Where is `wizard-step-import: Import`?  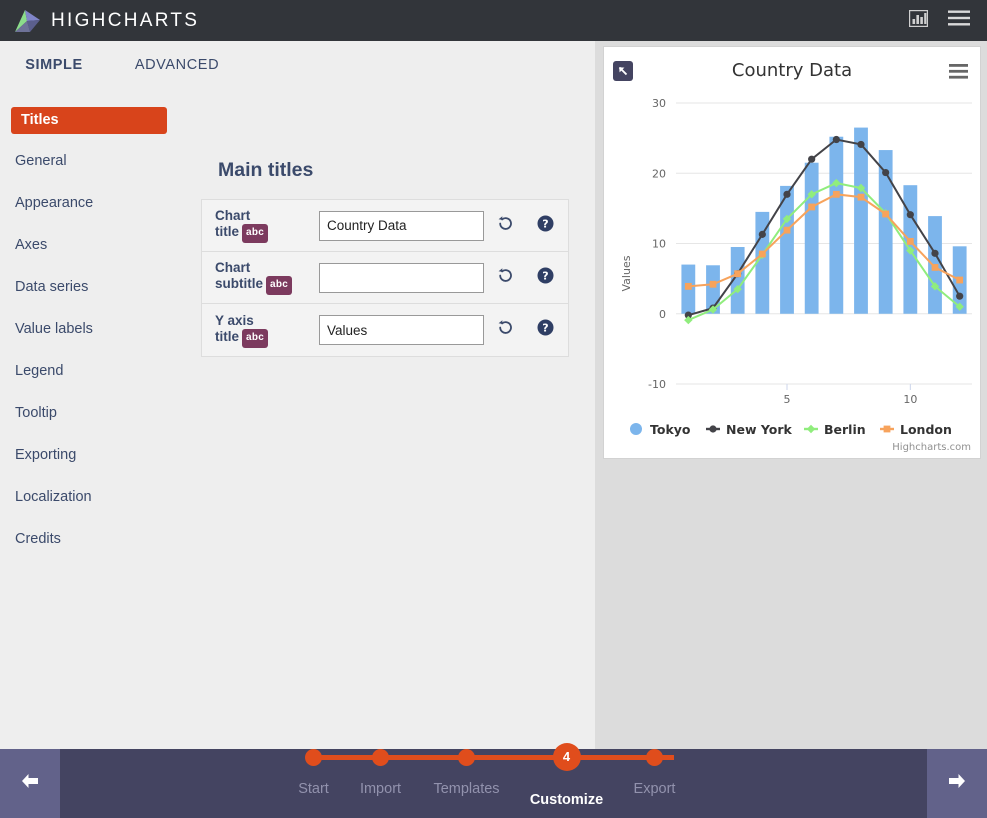 wizard-step-import: Import is located at coordinates (381, 773).